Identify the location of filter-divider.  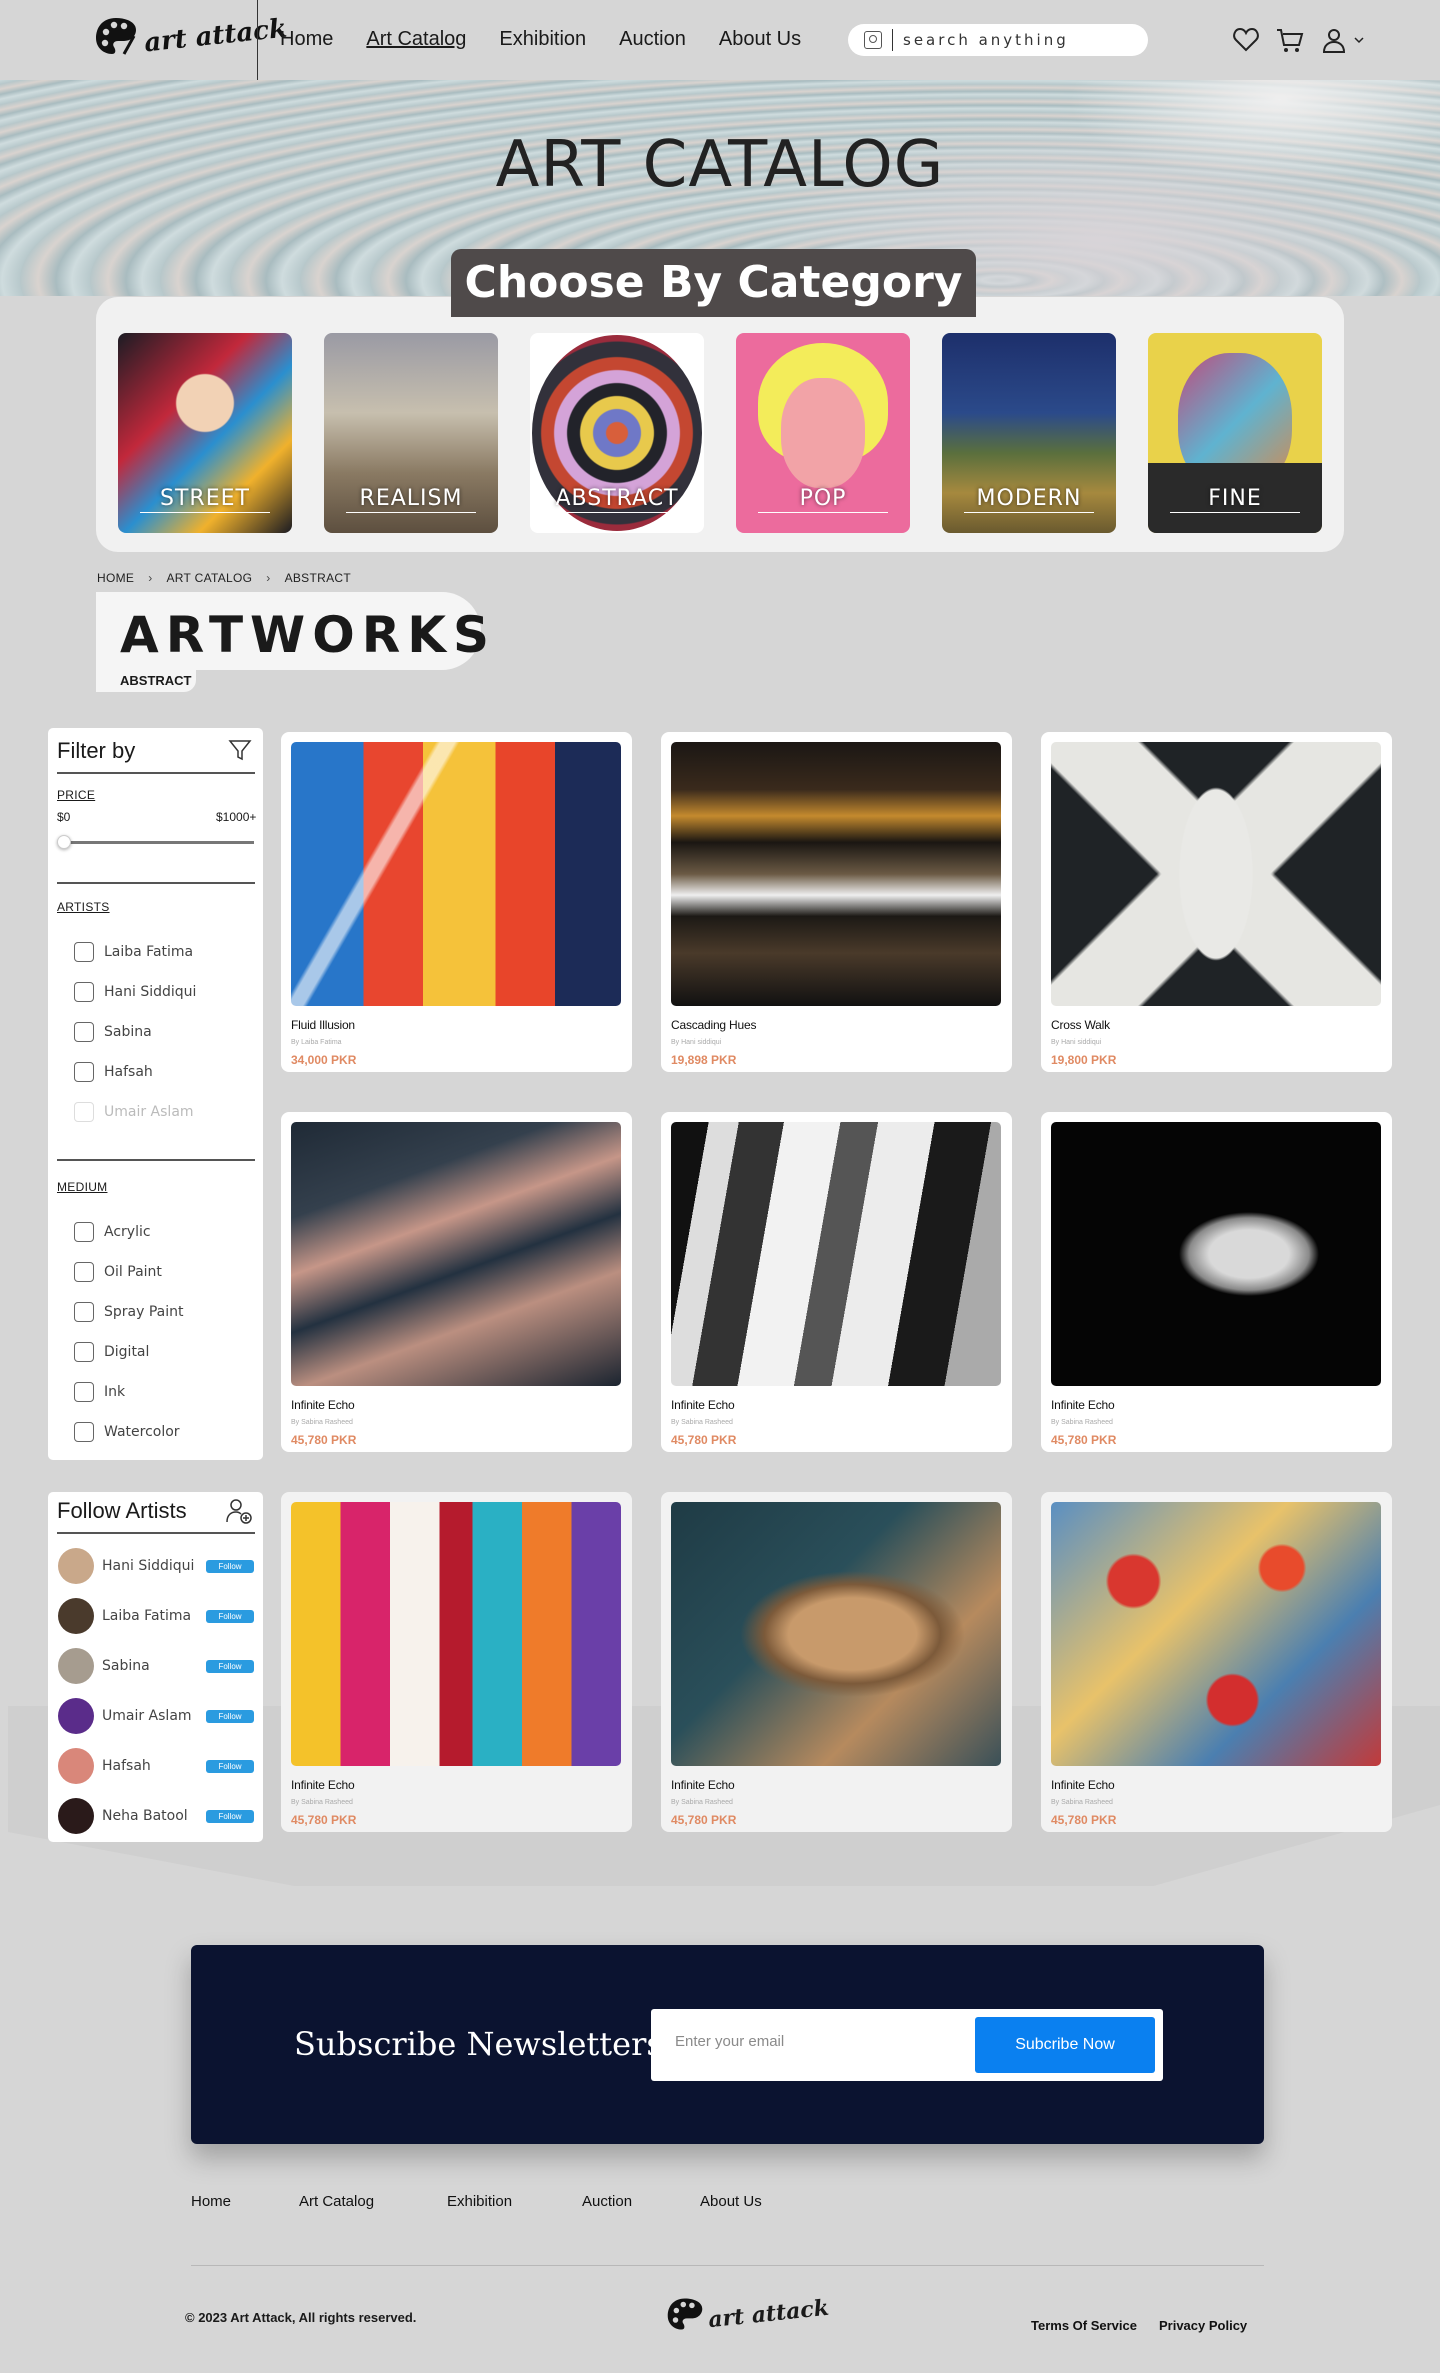
(156, 773).